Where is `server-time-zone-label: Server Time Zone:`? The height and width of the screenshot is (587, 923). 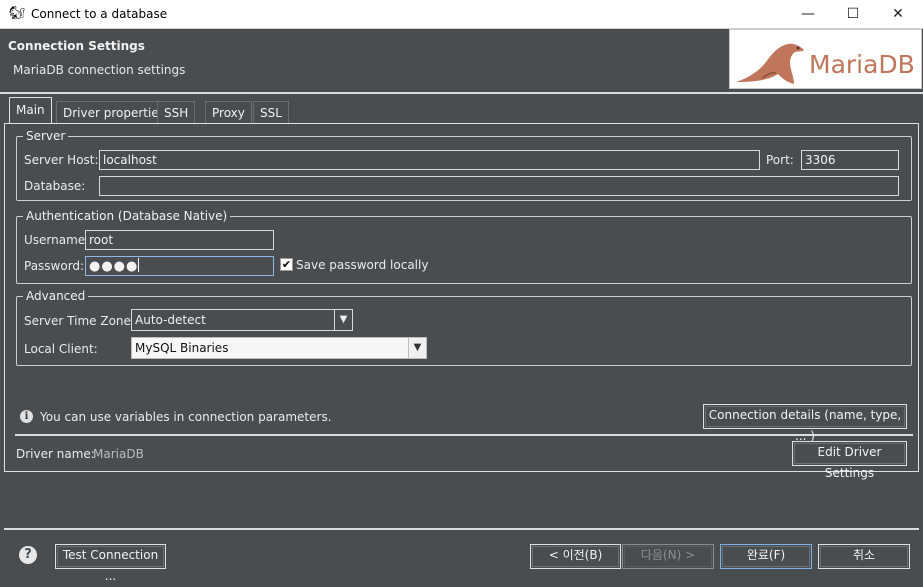
server-time-zone-label: Server Time Zone: is located at coordinates (79, 321).